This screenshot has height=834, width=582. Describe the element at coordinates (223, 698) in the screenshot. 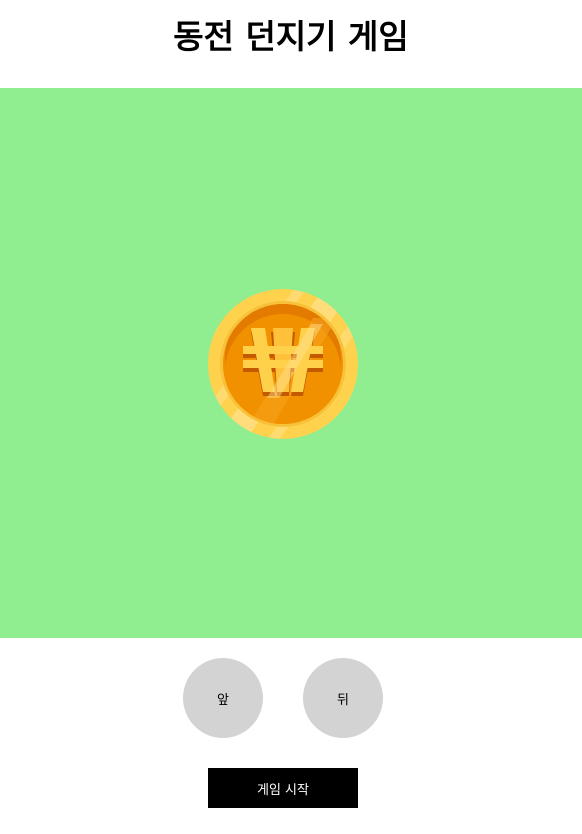

I see `front-choice-button: 앞` at that location.